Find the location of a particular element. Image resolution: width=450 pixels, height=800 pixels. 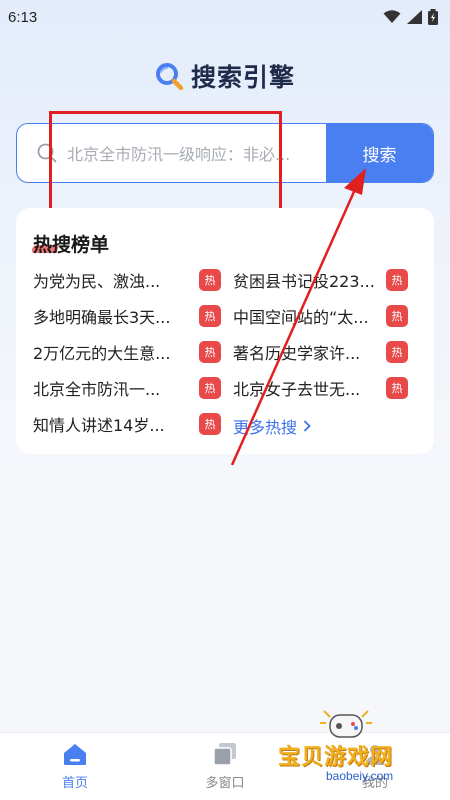

hot-list-item: 知情人讲述14岁... 热 is located at coordinates (127, 424).